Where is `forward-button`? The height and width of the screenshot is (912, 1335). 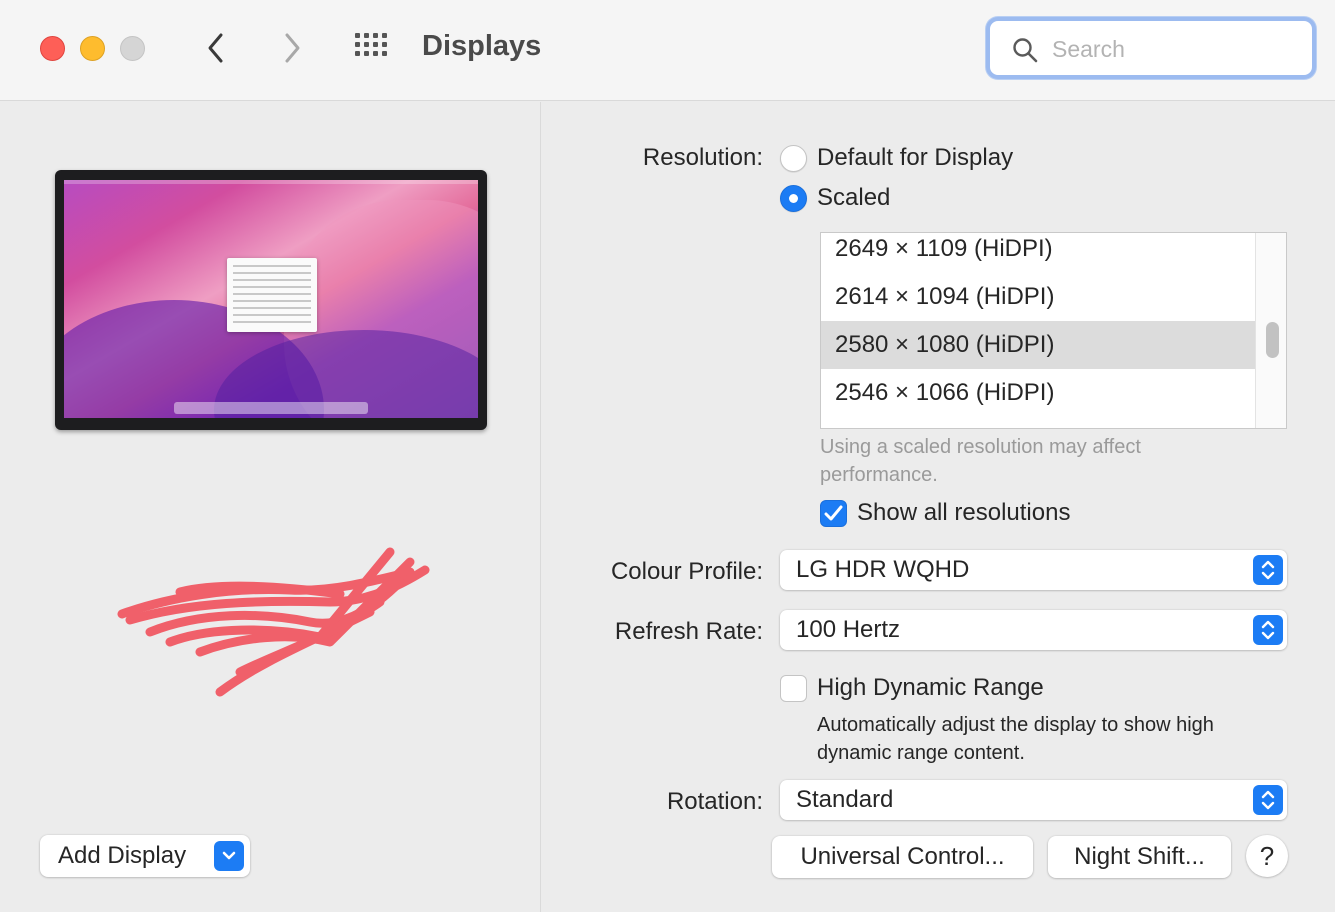
forward-button is located at coordinates (292, 48).